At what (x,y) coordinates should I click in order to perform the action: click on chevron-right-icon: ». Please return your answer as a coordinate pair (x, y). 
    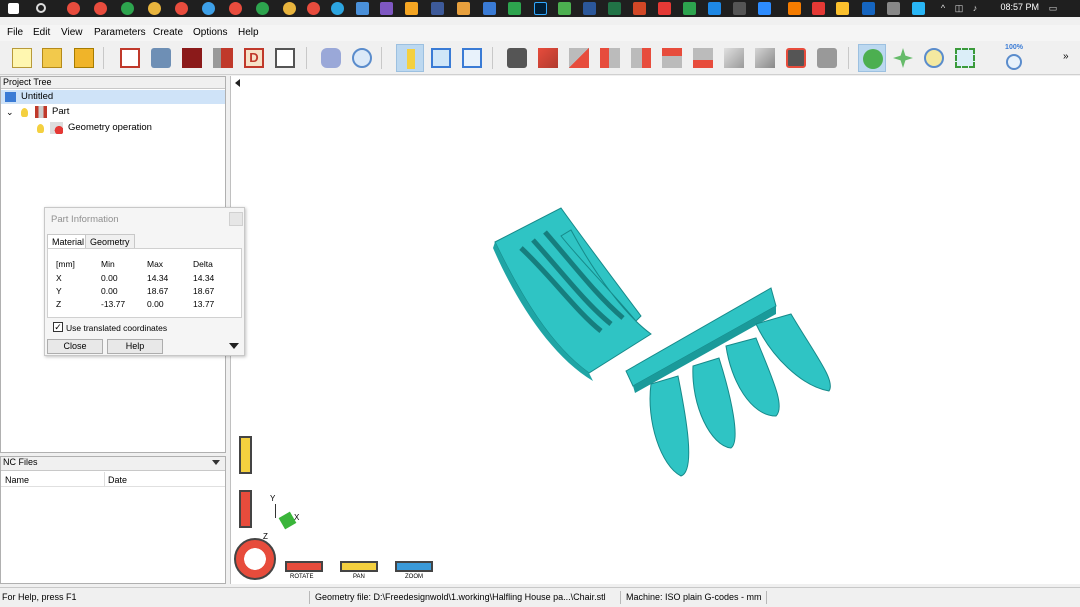
    Looking at the image, I should click on (1066, 56).